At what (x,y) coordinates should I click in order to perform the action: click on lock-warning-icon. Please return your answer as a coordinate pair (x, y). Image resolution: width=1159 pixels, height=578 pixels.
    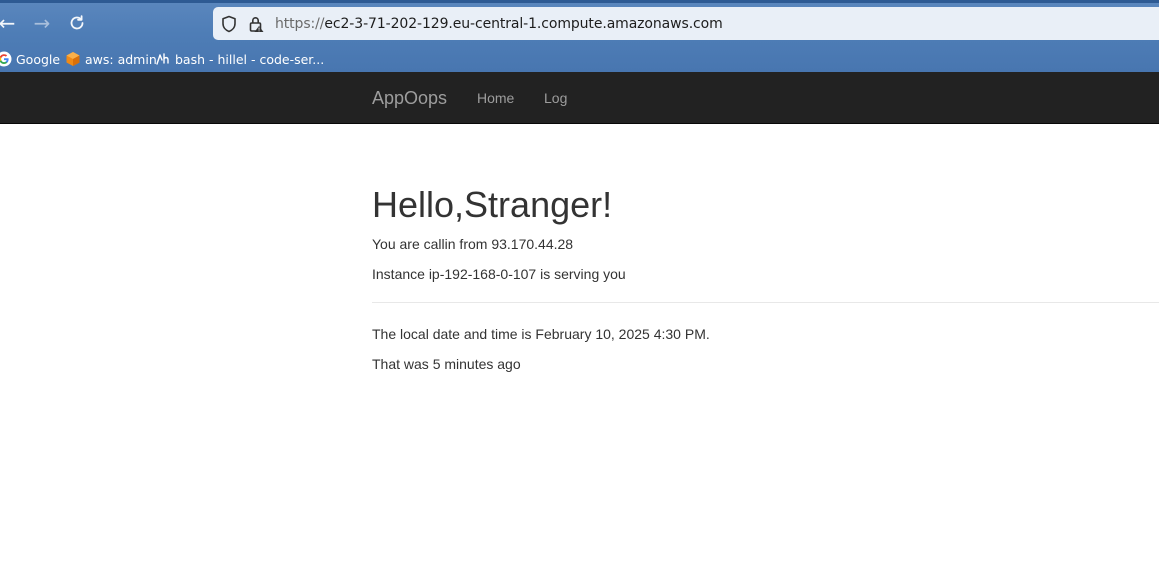
    Looking at the image, I should click on (256, 24).